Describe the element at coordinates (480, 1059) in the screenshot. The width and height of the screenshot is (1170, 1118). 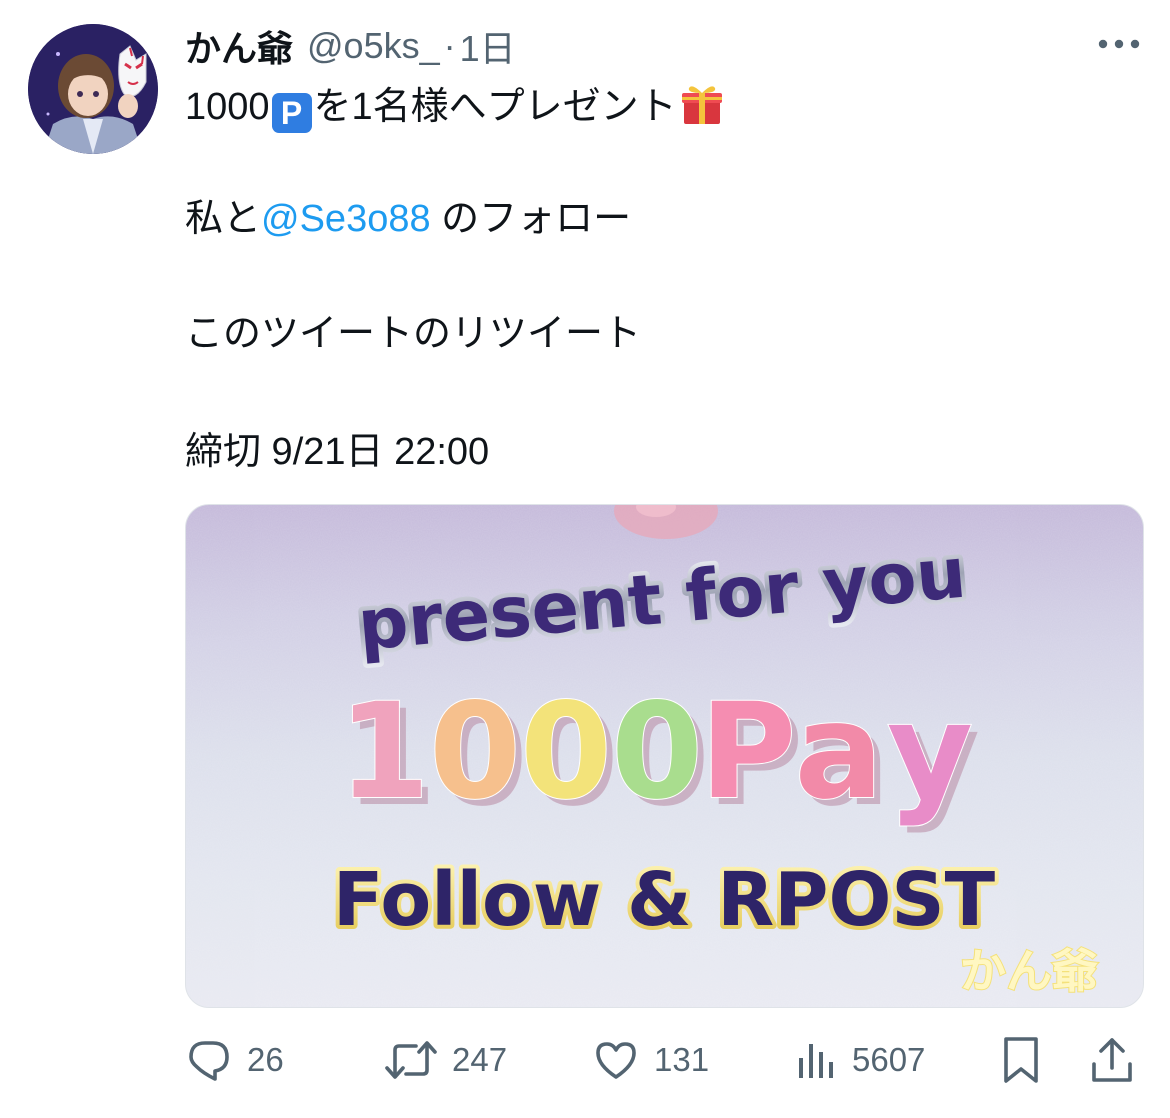
I see `repost-count: 247` at that location.